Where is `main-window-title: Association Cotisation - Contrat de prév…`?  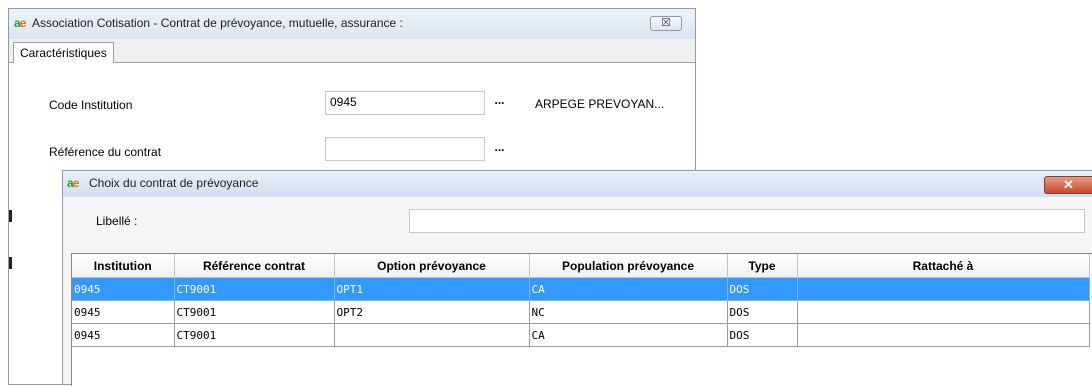 main-window-title: Association Cotisation - Contrat de prév… is located at coordinates (217, 23).